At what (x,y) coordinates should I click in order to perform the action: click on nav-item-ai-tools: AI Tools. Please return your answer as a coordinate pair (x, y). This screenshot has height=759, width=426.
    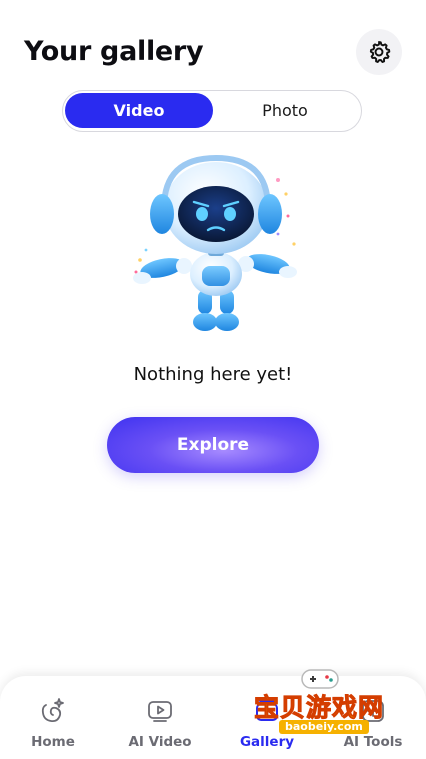
    Looking at the image, I should click on (373, 724).